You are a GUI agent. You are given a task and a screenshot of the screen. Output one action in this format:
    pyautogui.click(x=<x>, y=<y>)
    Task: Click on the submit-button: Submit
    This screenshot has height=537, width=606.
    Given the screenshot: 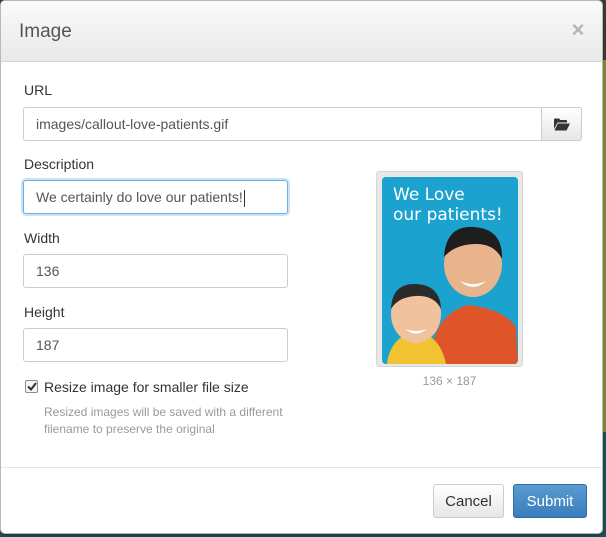 What is the action you would take?
    pyautogui.click(x=550, y=501)
    